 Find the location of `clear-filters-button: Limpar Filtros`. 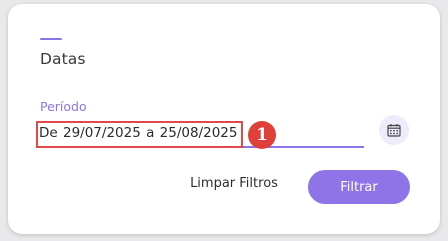

clear-filters-button: Limpar Filtros is located at coordinates (234, 183).